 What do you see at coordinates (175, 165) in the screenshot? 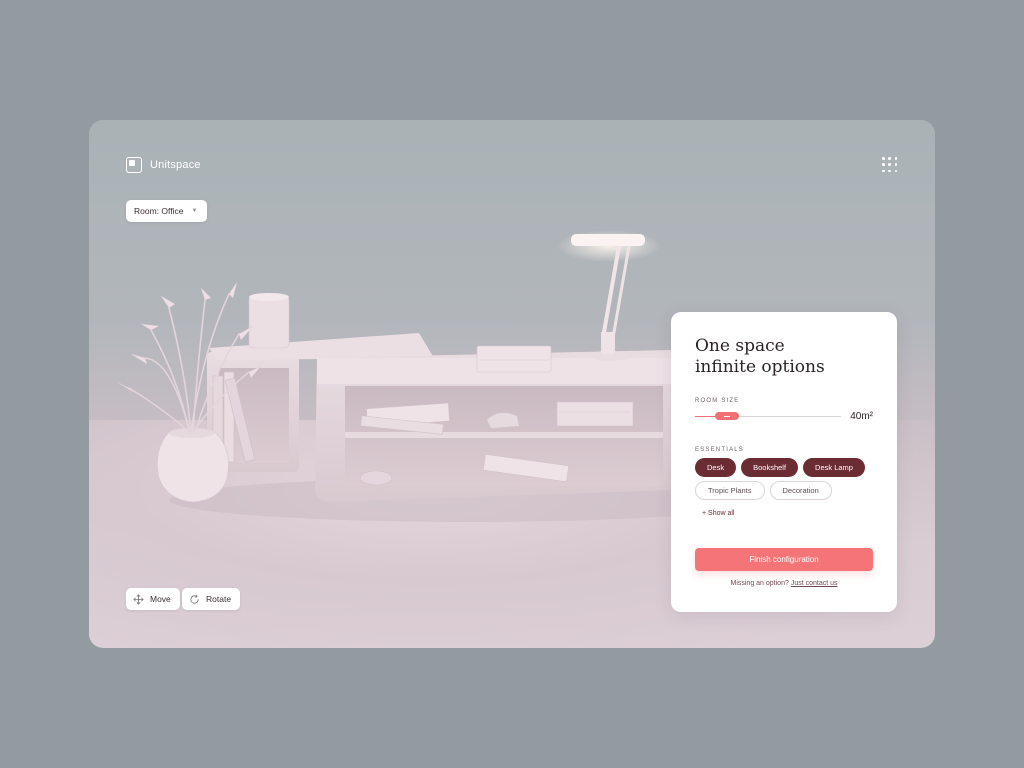
I see `app-name: Unitspace` at bounding box center [175, 165].